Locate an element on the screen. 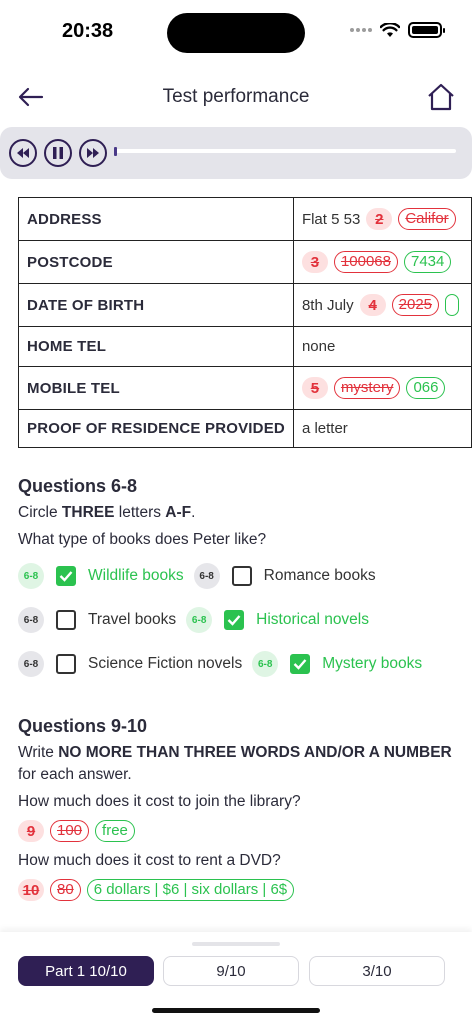 The image size is (472, 1024). wifi-icon is located at coordinates (390, 29).